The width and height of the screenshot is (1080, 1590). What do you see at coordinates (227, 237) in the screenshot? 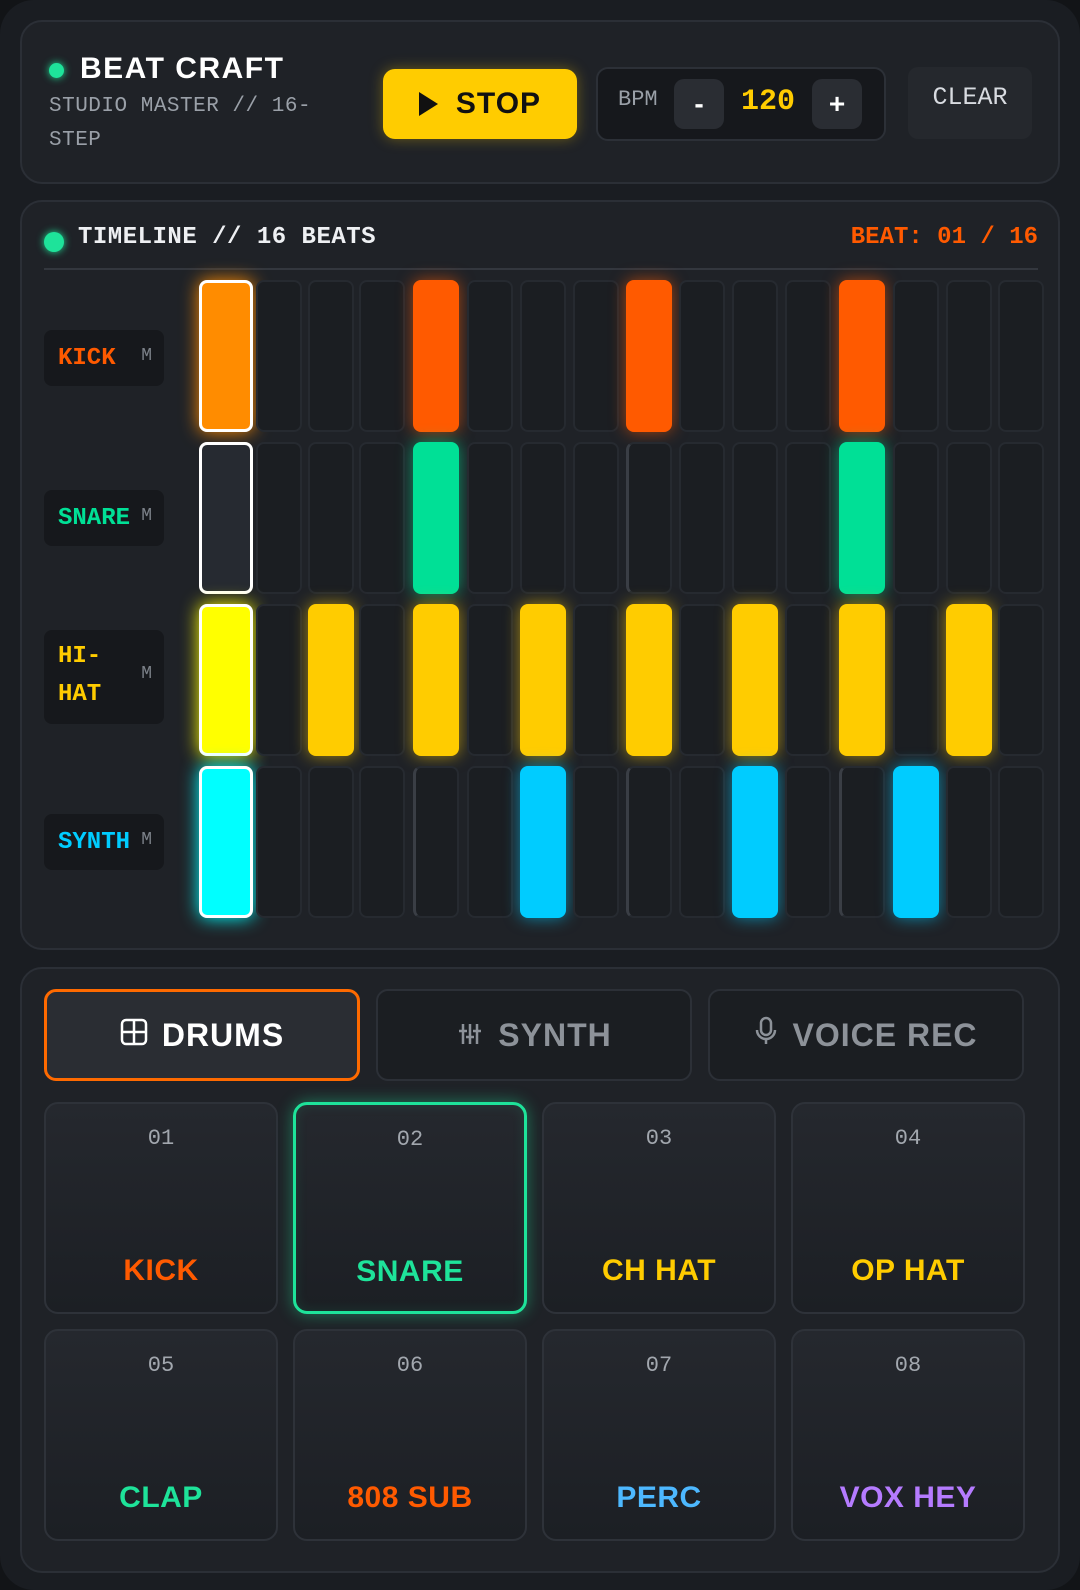
I see `timeline-title: TIMELINE // 16 BEATS` at bounding box center [227, 237].